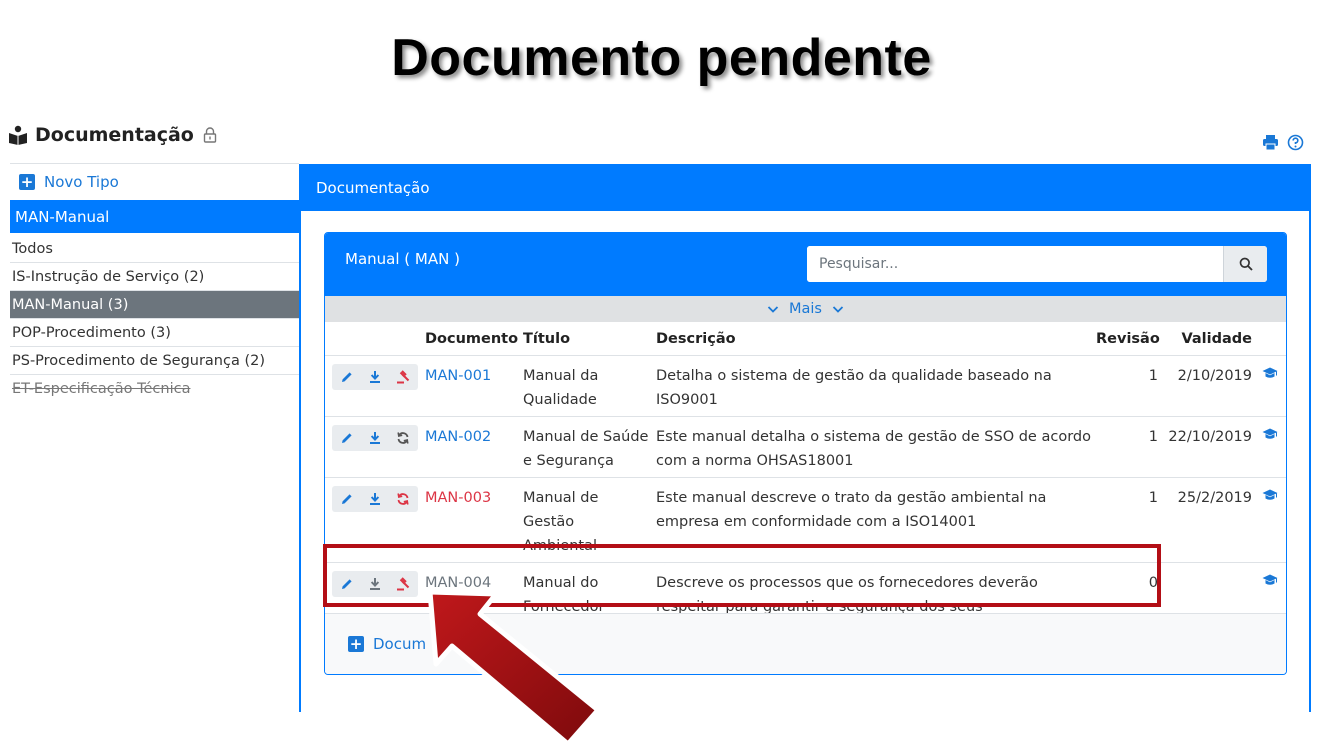 The height and width of the screenshot is (744, 1323). Describe the element at coordinates (1207, 386) in the screenshot. I see `document-validity: 2/10/2019` at that location.